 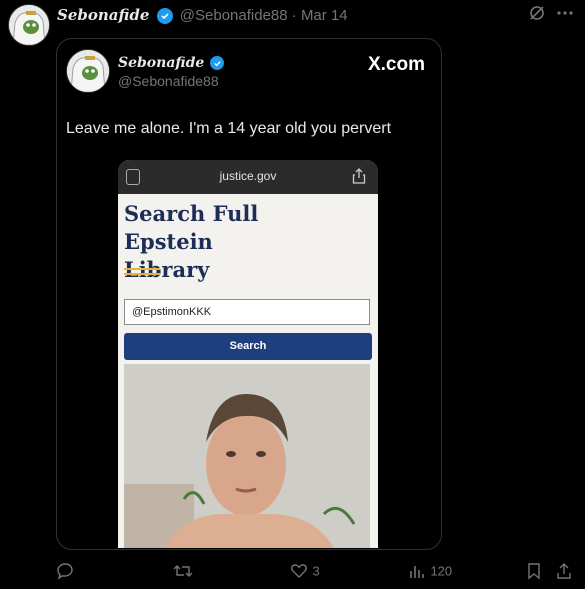 I want to click on bookmark-icon, so click(x=534, y=571).